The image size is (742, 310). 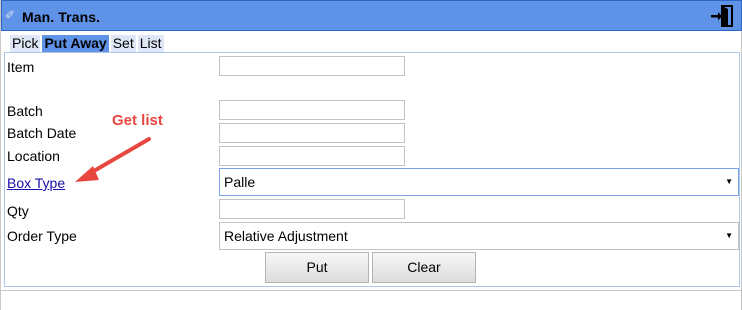 I want to click on pin-icon: ✐, so click(x=10, y=15).